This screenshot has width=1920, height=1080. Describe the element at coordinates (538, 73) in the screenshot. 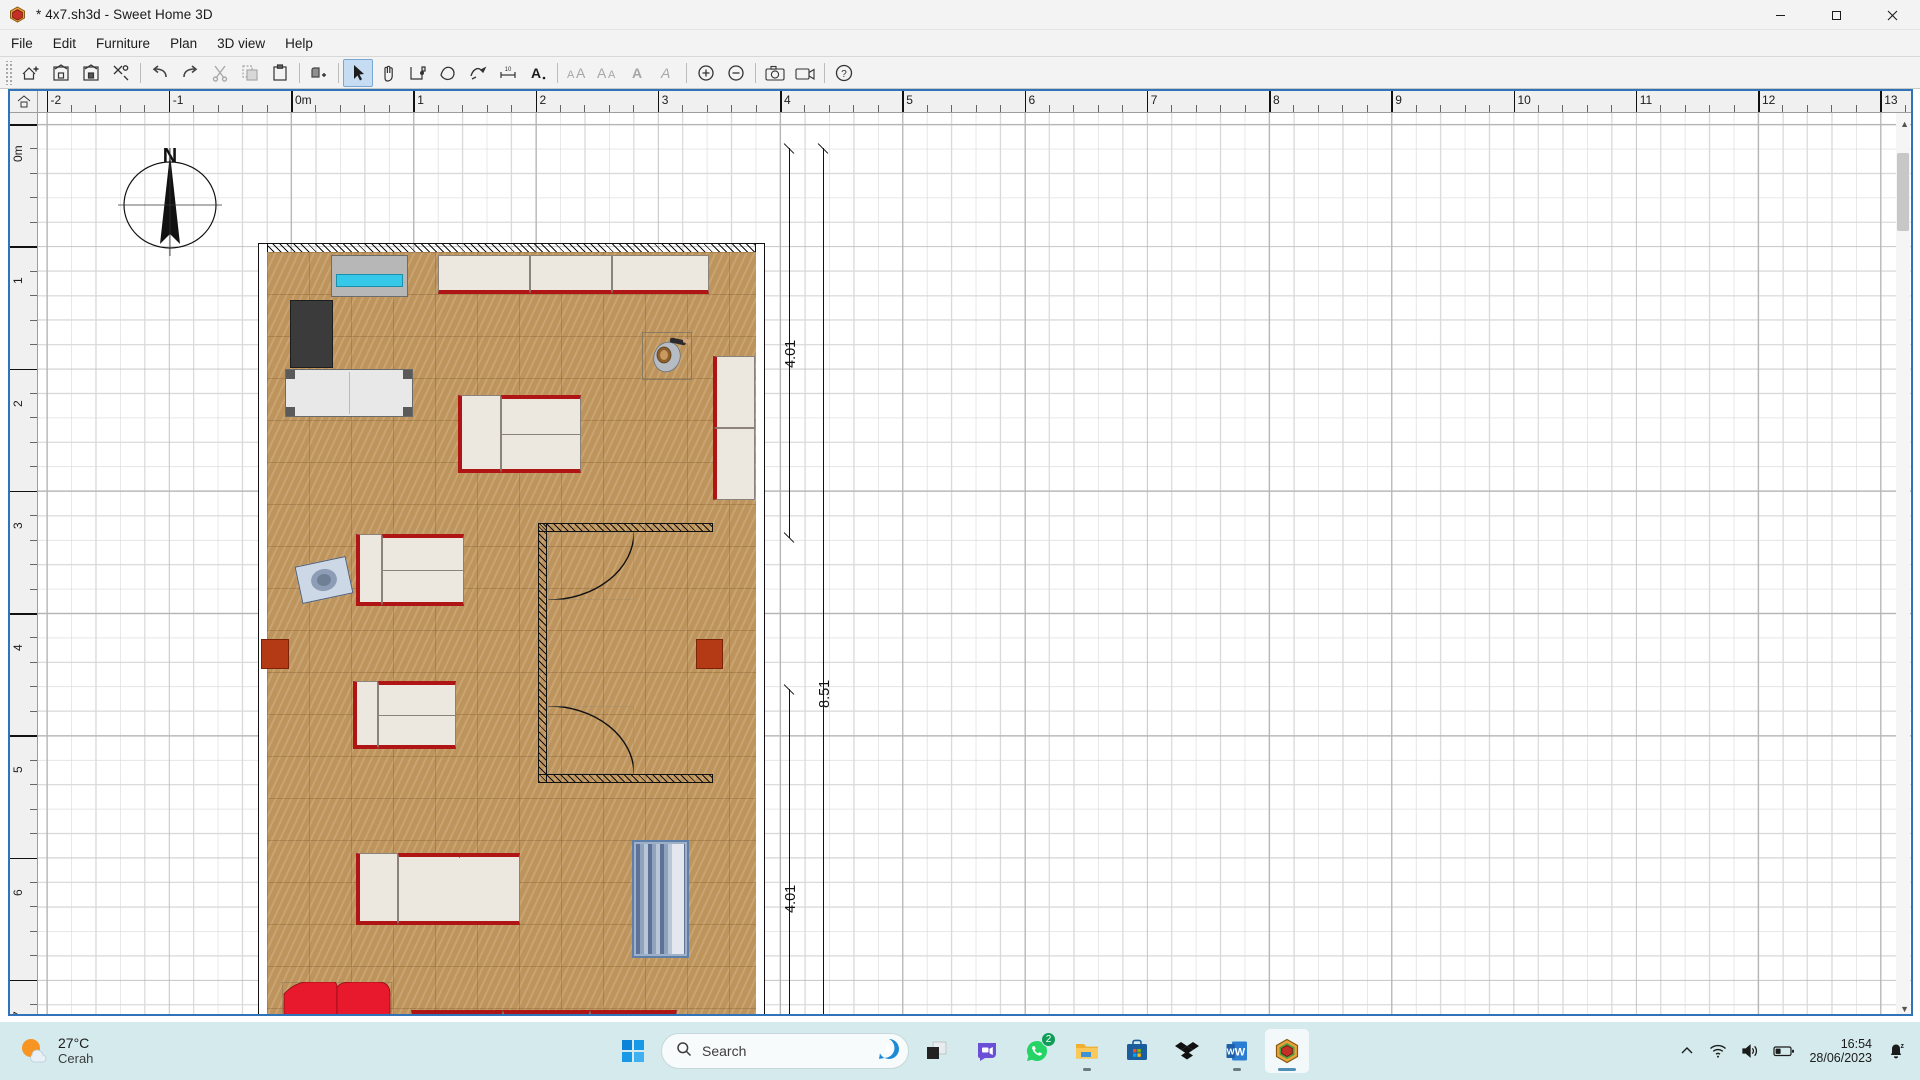

I see `add-text-icon: A` at that location.